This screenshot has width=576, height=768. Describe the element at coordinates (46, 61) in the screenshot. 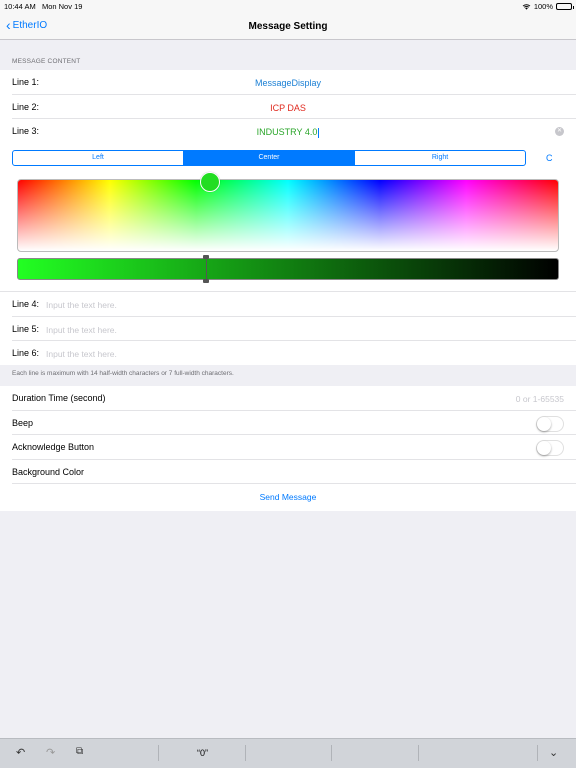

I see `section-header: MESSAGE CONTENT` at that location.